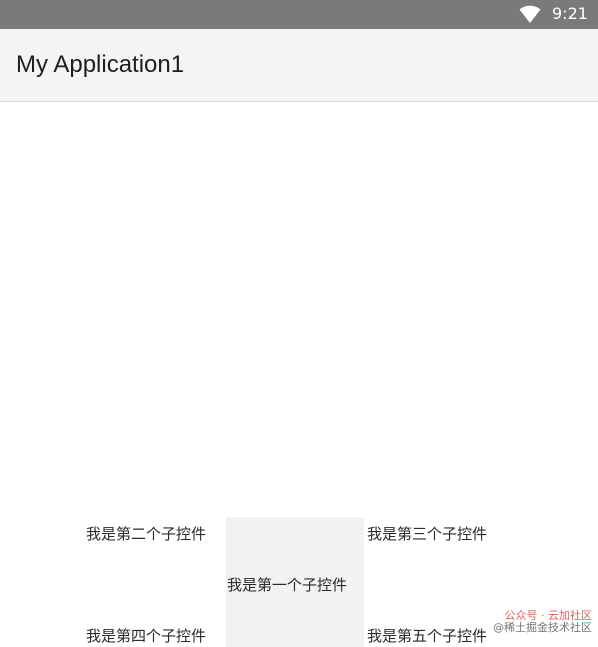 This screenshot has width=598, height=647. Describe the element at coordinates (287, 585) in the screenshot. I see `first-child-label: 我是第一个子控件` at that location.